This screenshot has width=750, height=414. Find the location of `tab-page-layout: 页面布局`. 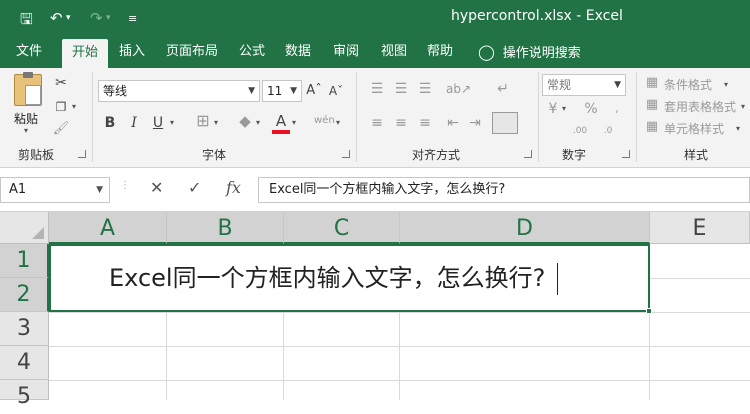

tab-page-layout: 页面布局 is located at coordinates (192, 52).